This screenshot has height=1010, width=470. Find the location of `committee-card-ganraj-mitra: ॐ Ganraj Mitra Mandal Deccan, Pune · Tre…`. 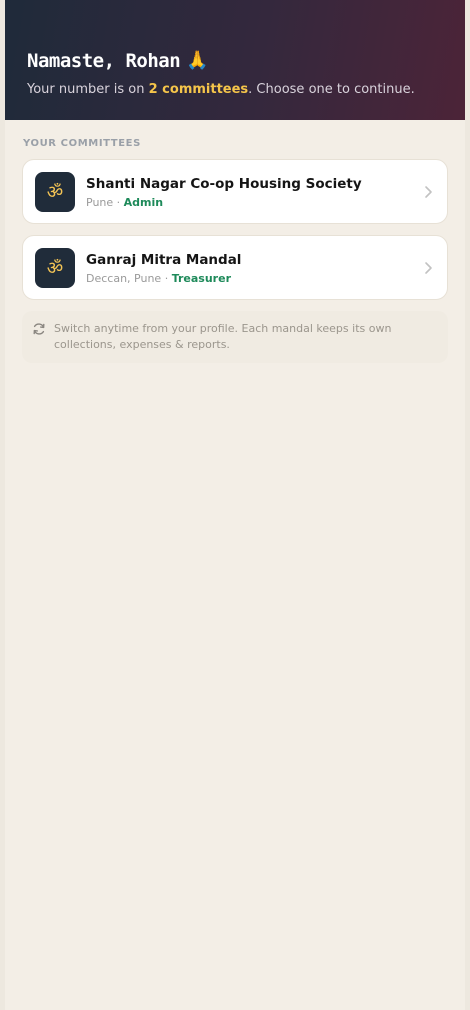

committee-card-ganraj-mitra: ॐ Ganraj Mitra Mandal Deccan, Pune · Tre… is located at coordinates (235, 267).